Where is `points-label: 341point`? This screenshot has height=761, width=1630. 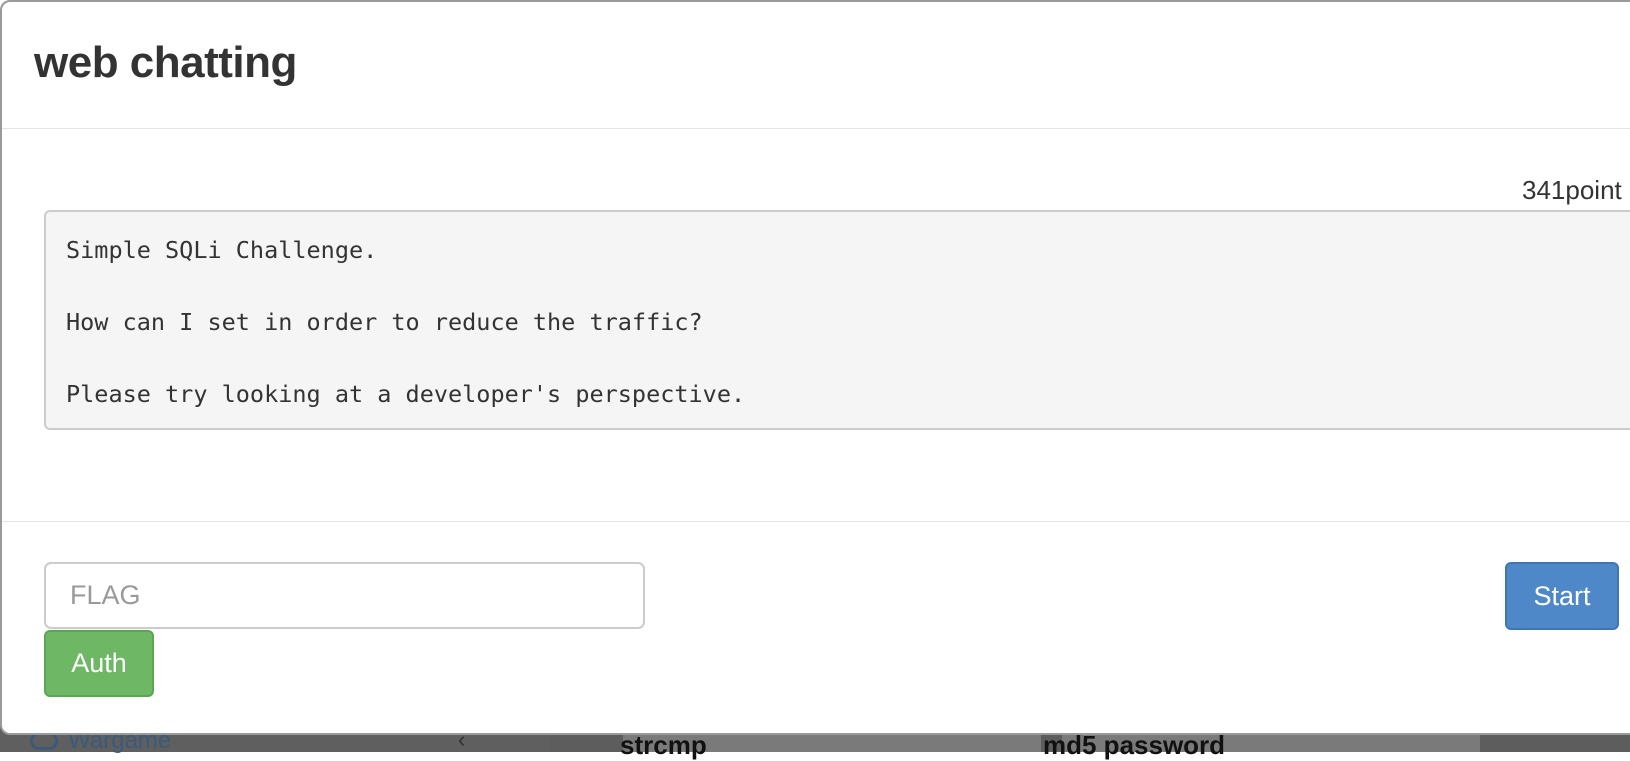 points-label: 341point is located at coordinates (1572, 190).